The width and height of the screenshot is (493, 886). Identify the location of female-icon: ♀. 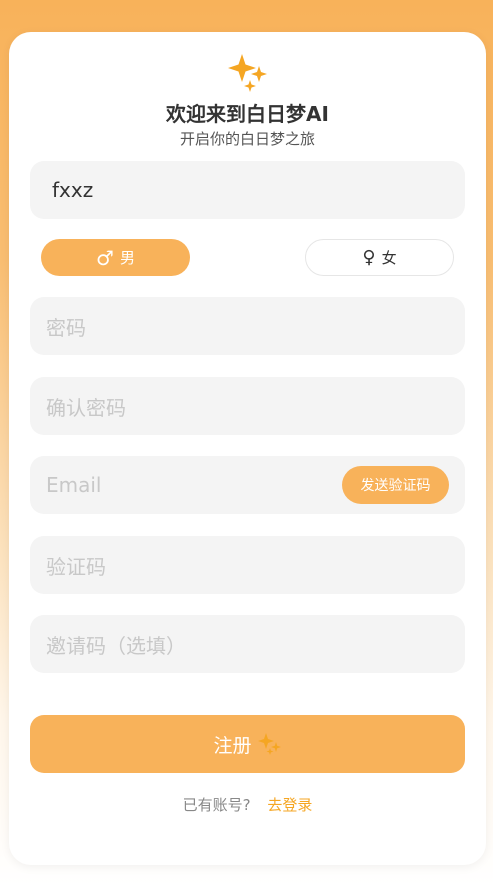
(369, 257).